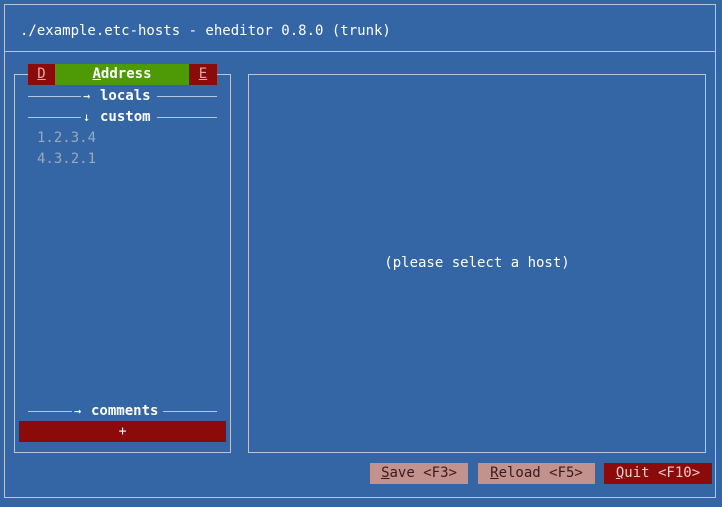  I want to click on save-button: Save <F3>, so click(419, 473).